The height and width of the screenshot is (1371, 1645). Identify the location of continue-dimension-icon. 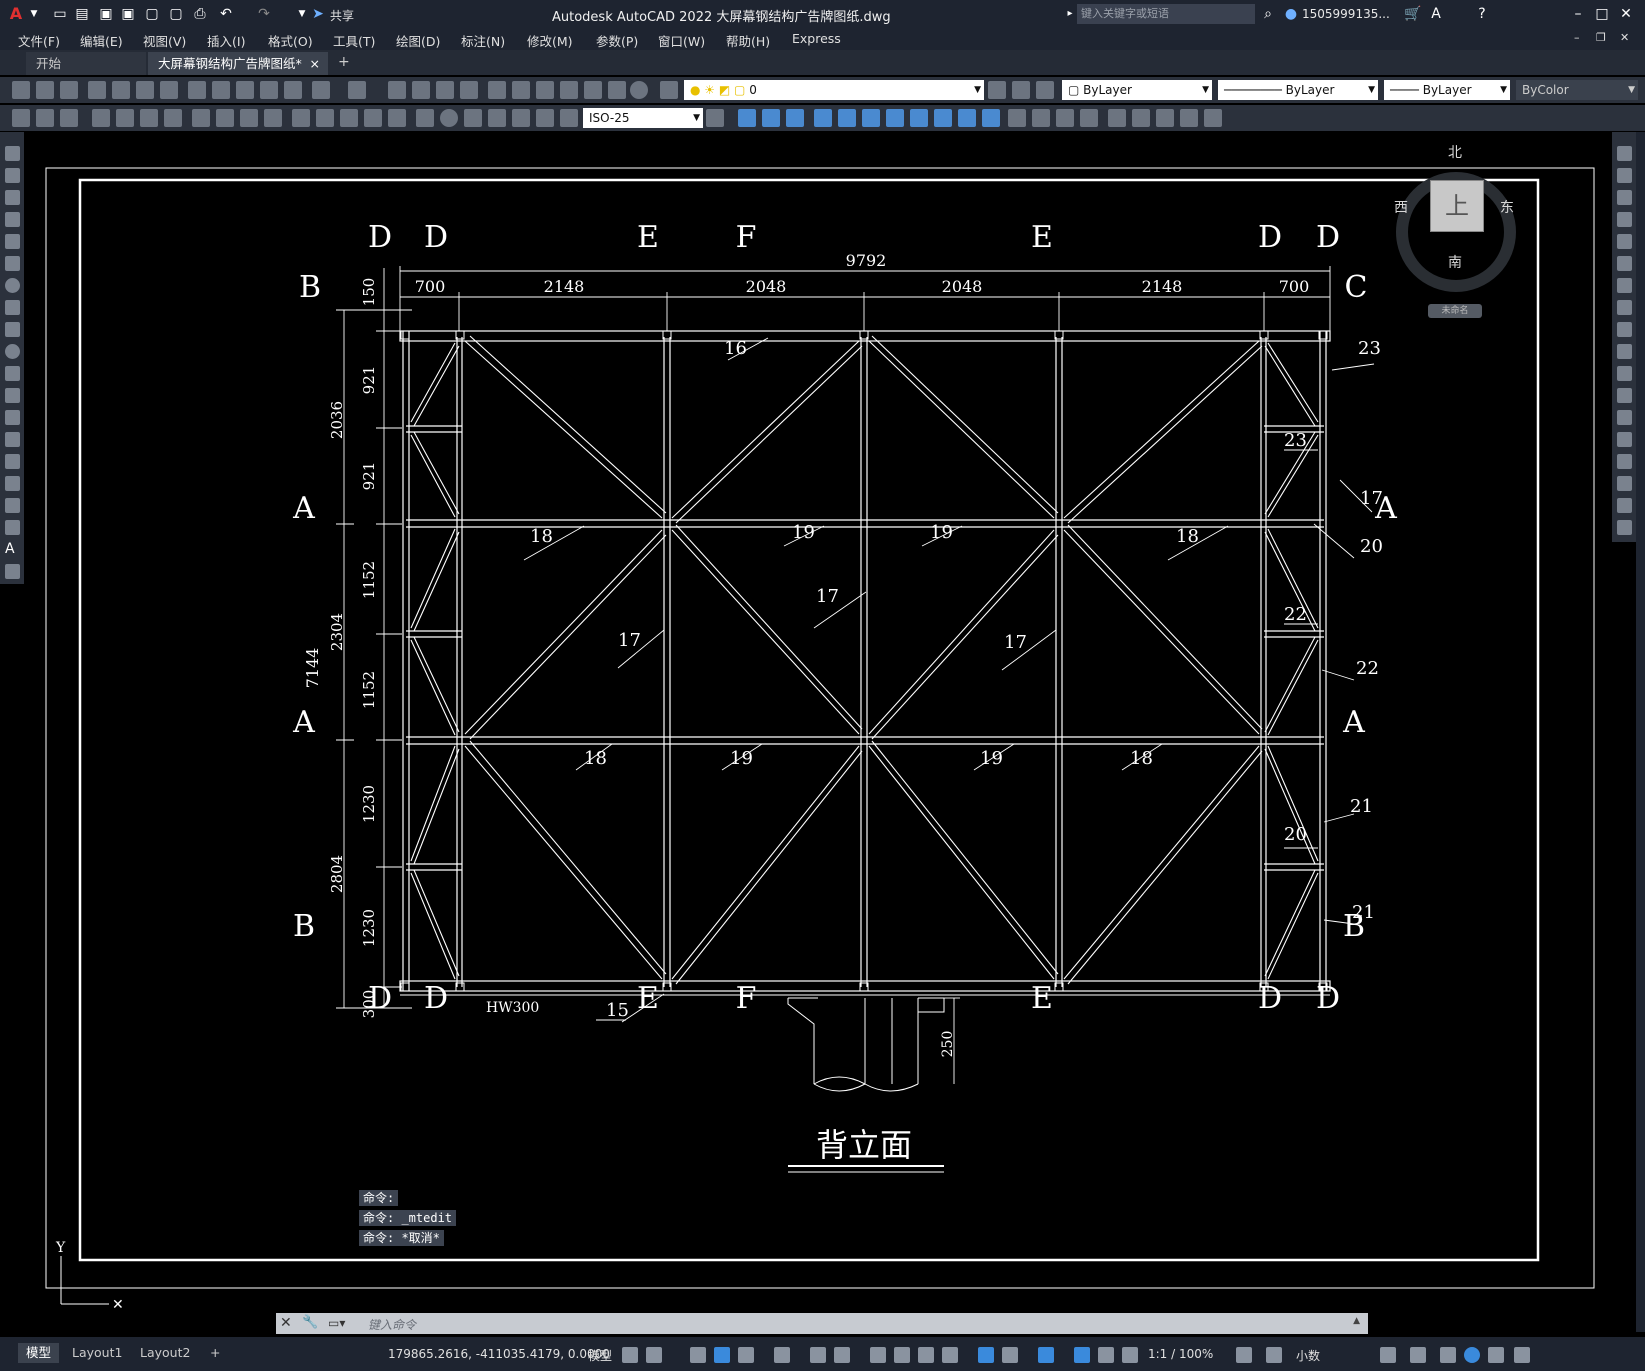
(349, 118).